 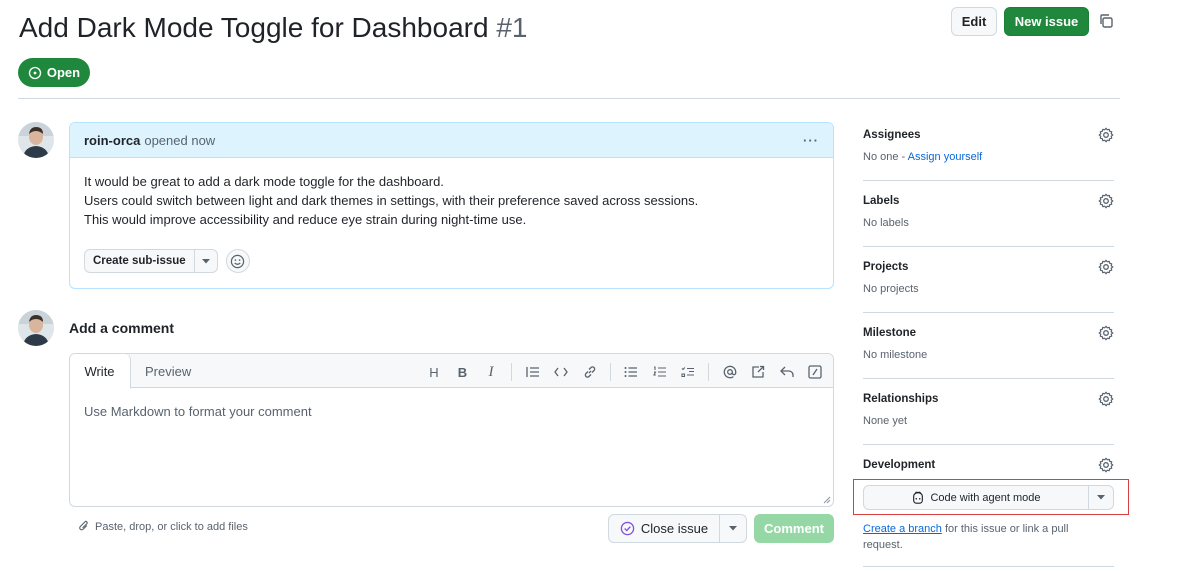 I want to click on status-badge: Open, so click(x=54, y=72).